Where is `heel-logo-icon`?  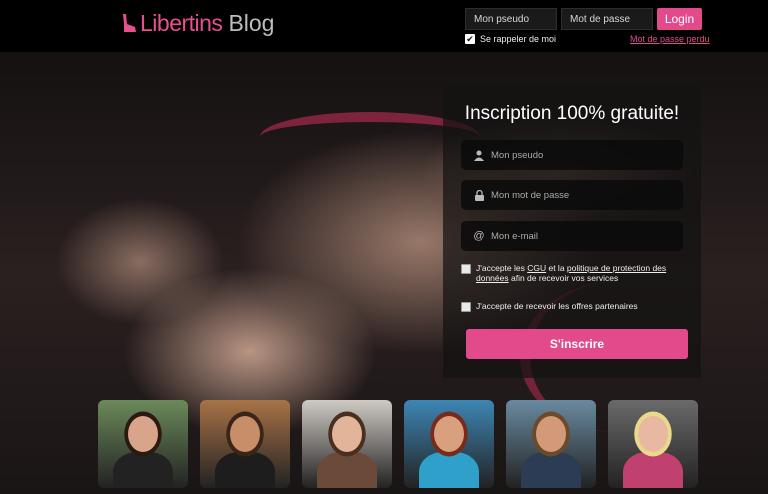
heel-logo-icon is located at coordinates (129, 23).